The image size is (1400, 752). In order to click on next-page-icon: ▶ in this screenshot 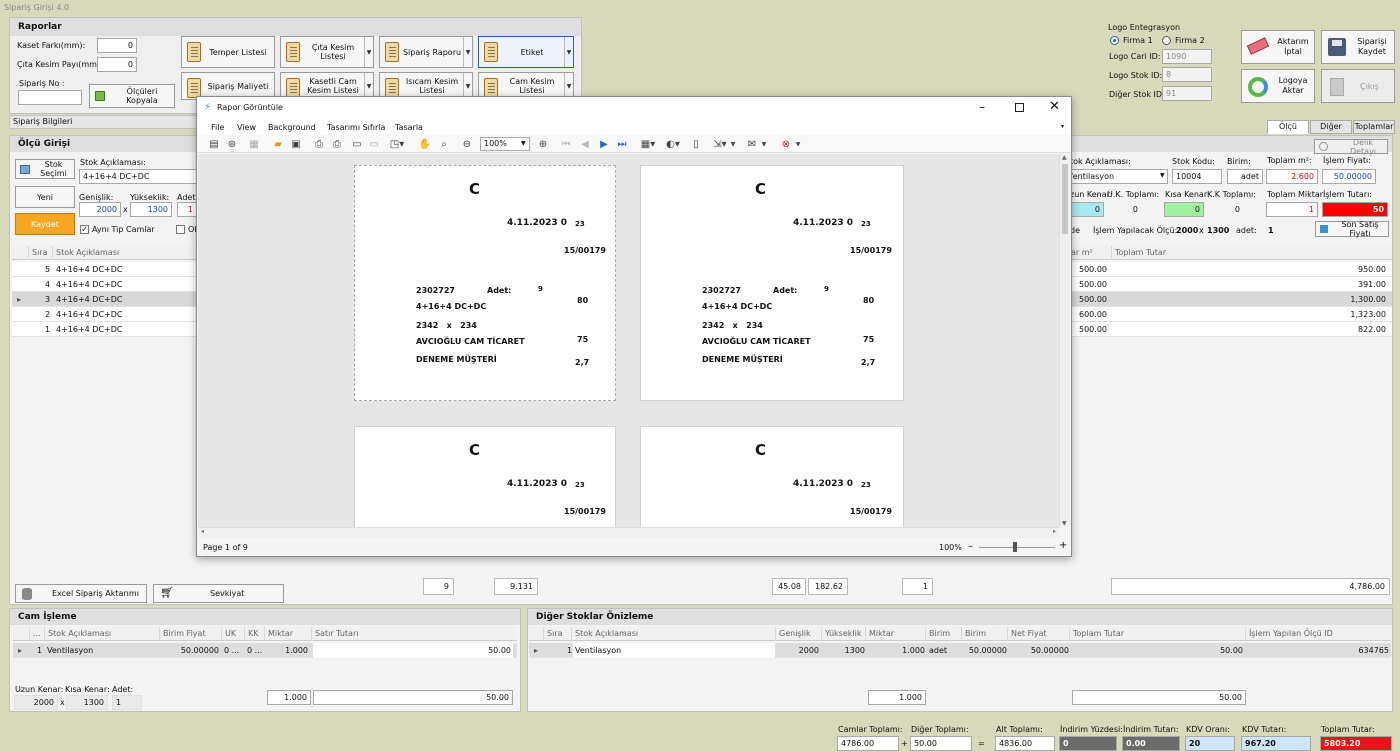, I will do `click(604, 145)`.